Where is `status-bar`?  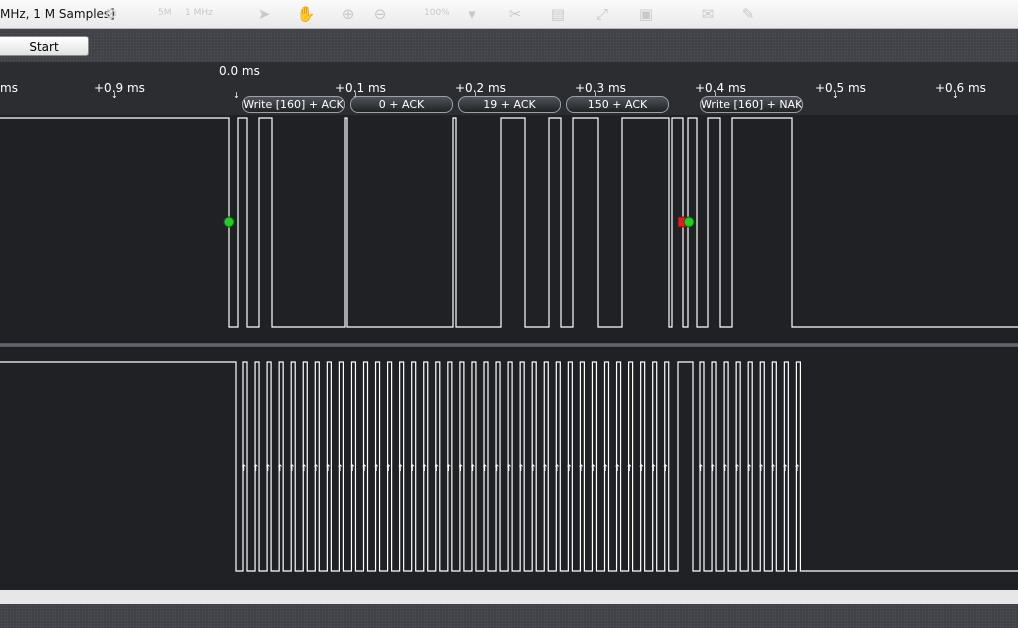 status-bar is located at coordinates (509, 616).